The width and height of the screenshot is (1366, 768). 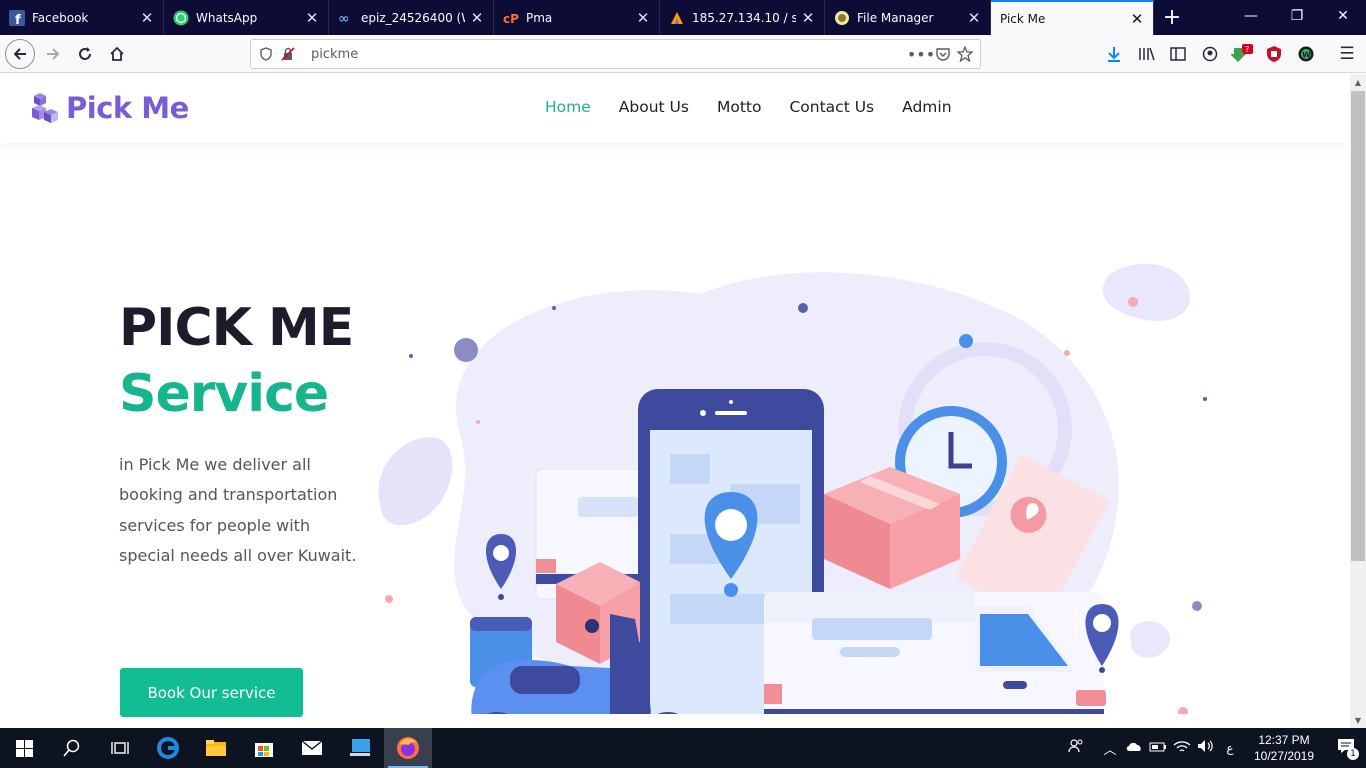 I want to click on download-icon, so click(x=1114, y=54).